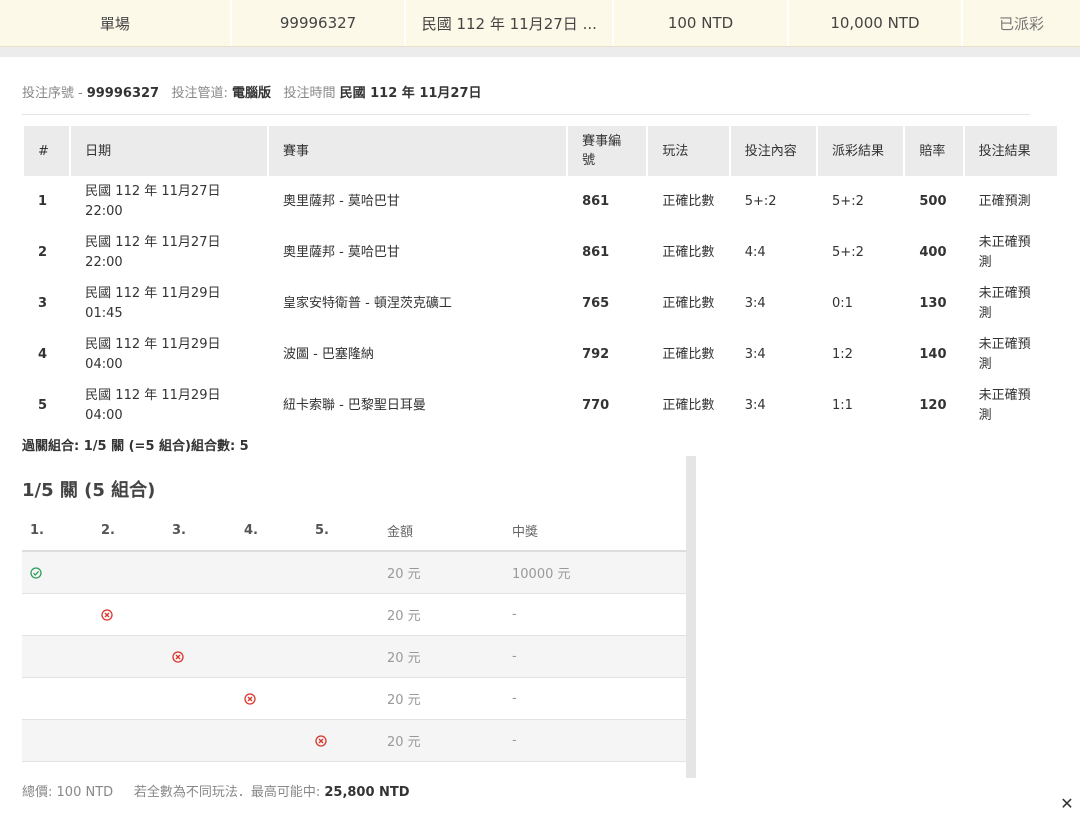  What do you see at coordinates (37, 792) in the screenshot?
I see `total-label: 總價:` at bounding box center [37, 792].